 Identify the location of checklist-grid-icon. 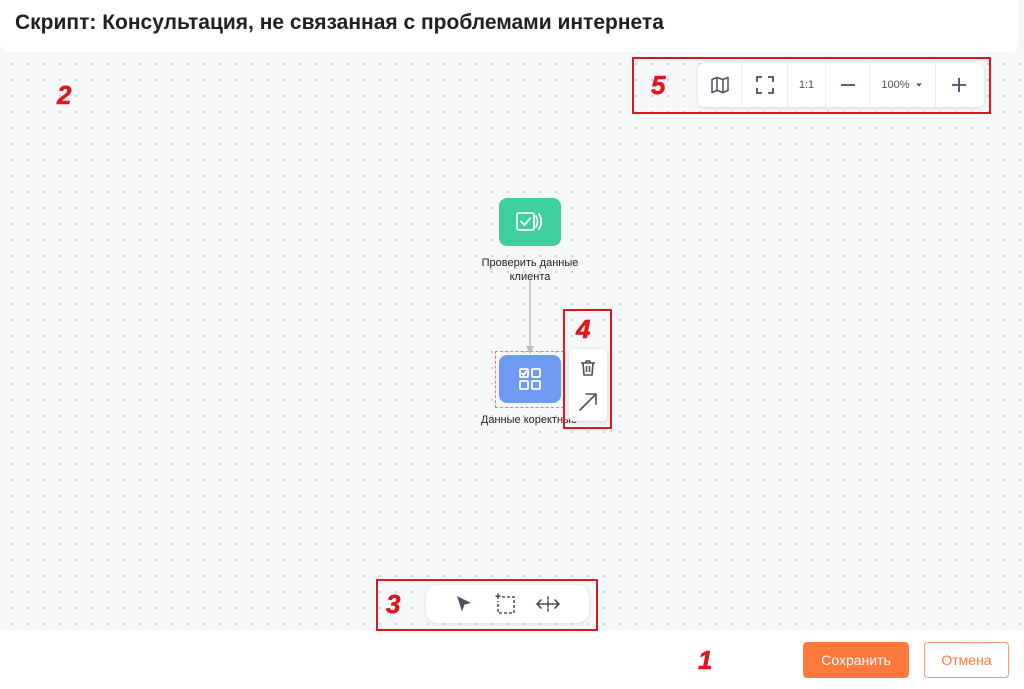
(530, 379).